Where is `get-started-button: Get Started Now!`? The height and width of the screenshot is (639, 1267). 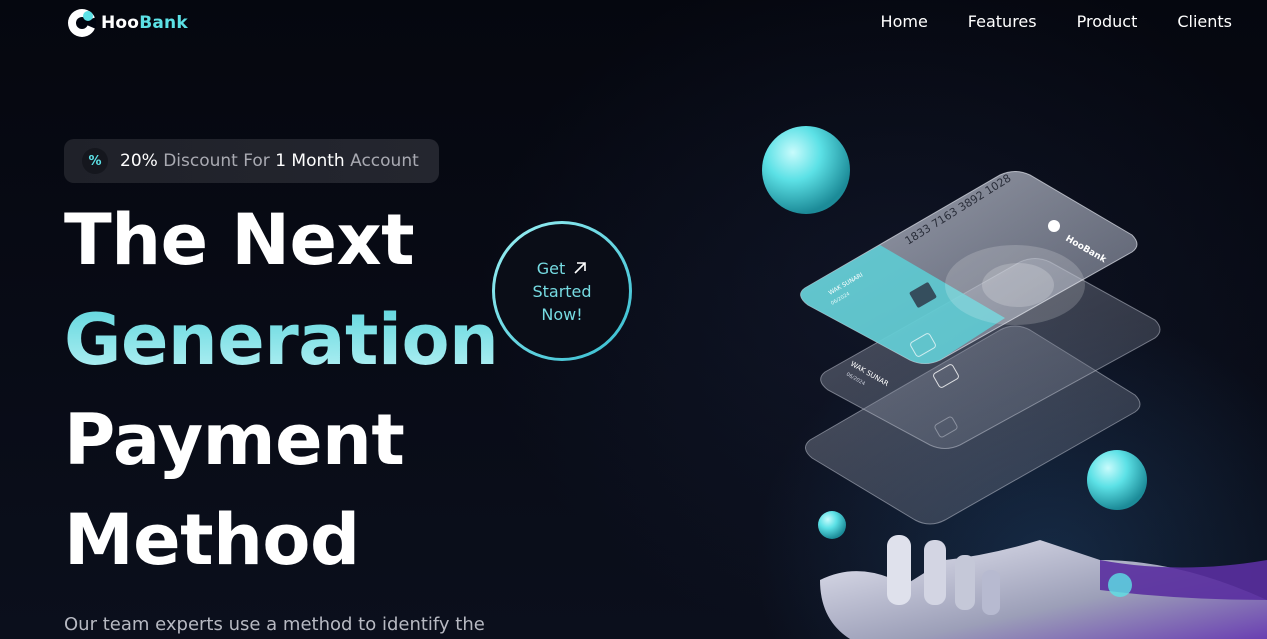 get-started-button: Get Started Now! is located at coordinates (562, 291).